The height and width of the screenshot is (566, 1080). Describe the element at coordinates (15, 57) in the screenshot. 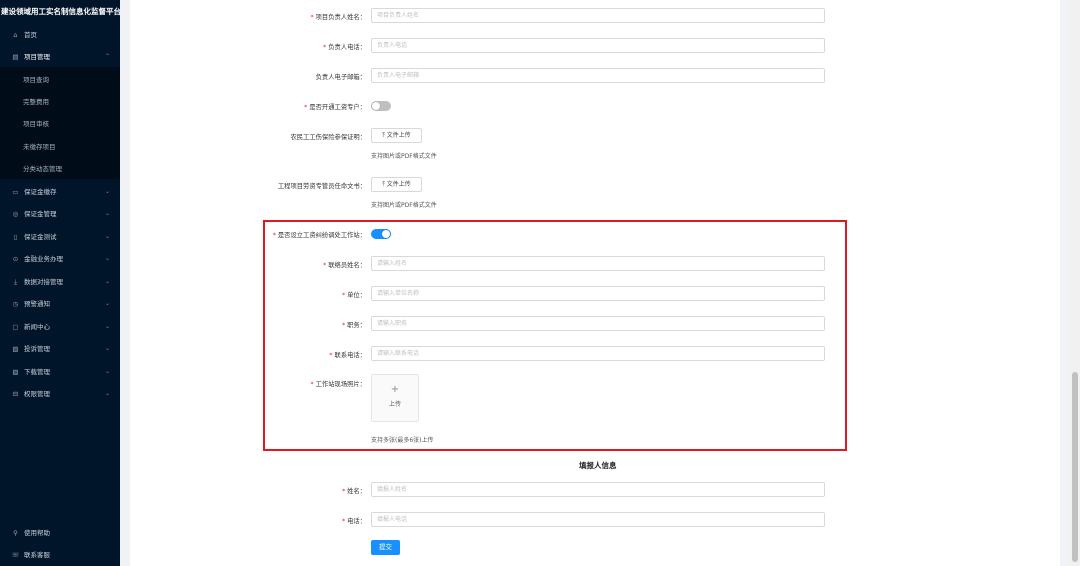

I see `project-icon: ▤` at that location.